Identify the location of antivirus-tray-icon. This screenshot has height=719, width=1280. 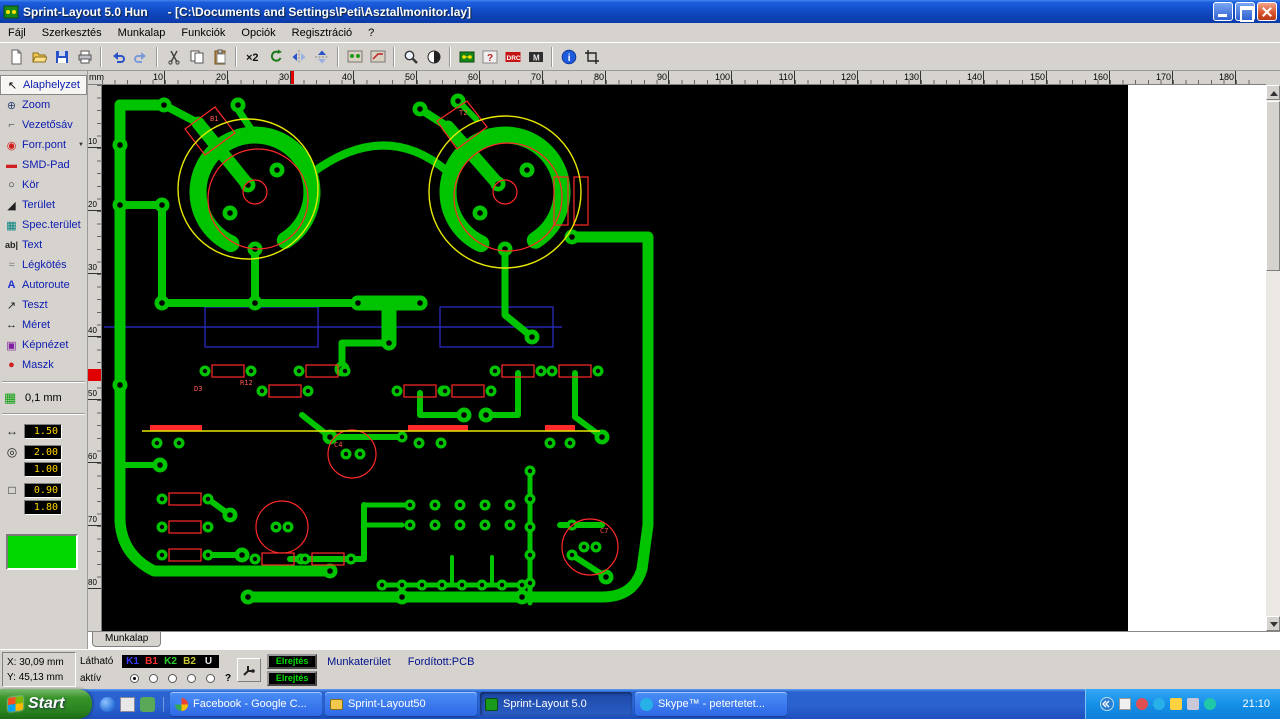
(1159, 704).